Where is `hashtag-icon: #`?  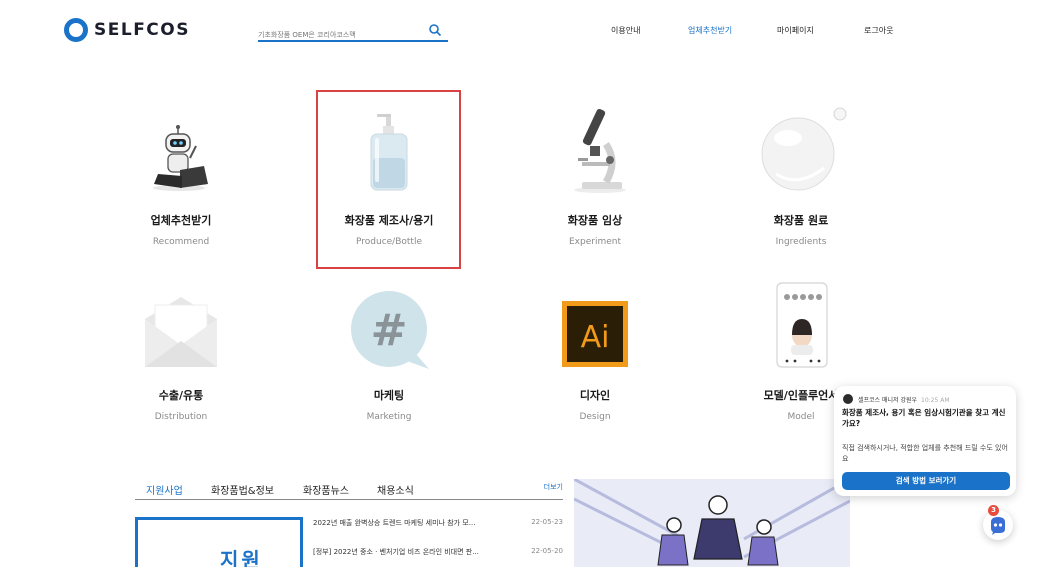
hashtag-icon: # is located at coordinates (389, 324).